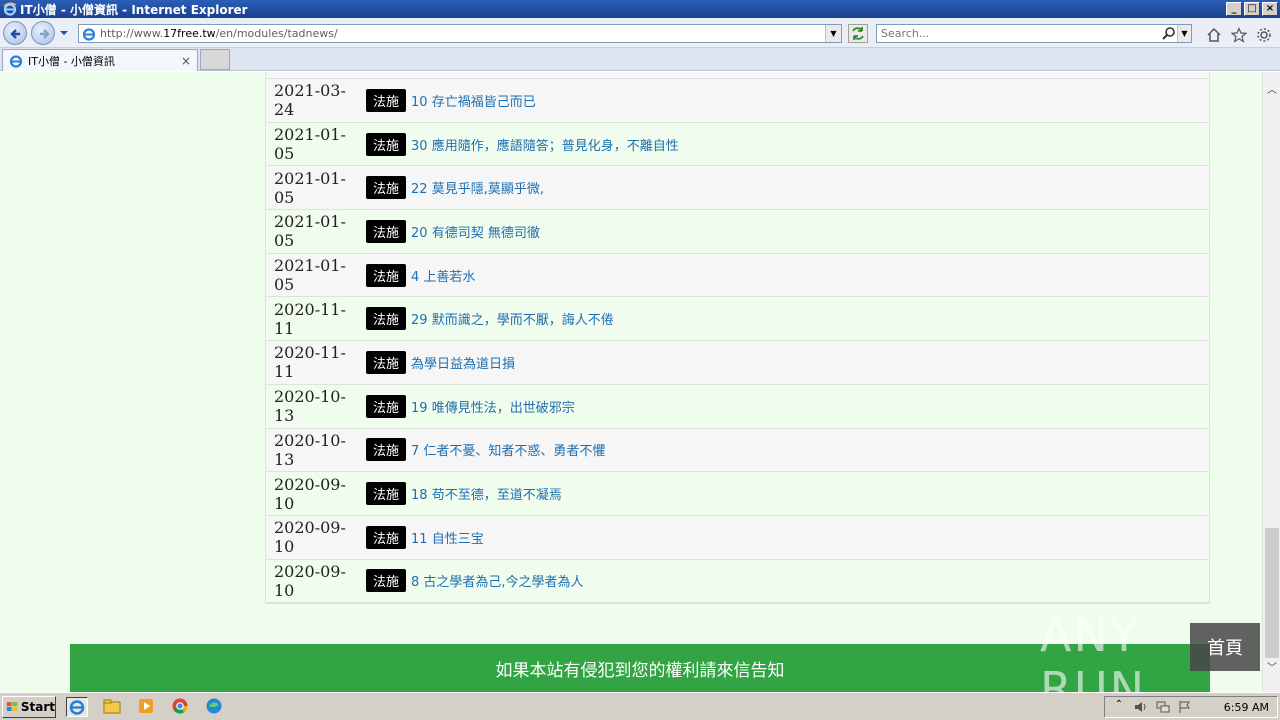  What do you see at coordinates (737, 537) in the screenshot?
I see `news-row: 2020-09-10 法施 11 自性三宝` at bounding box center [737, 537].